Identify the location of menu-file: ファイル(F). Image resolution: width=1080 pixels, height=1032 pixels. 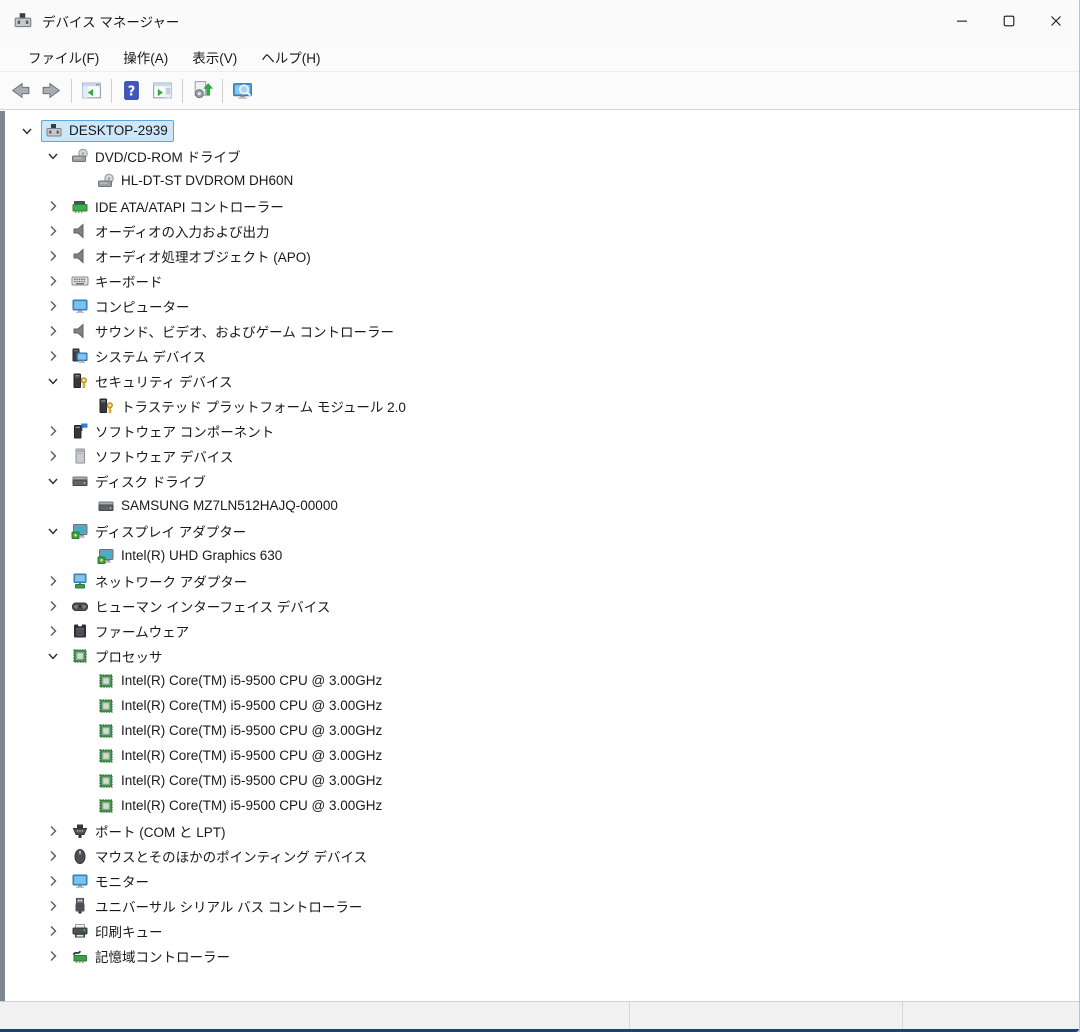
(63, 57).